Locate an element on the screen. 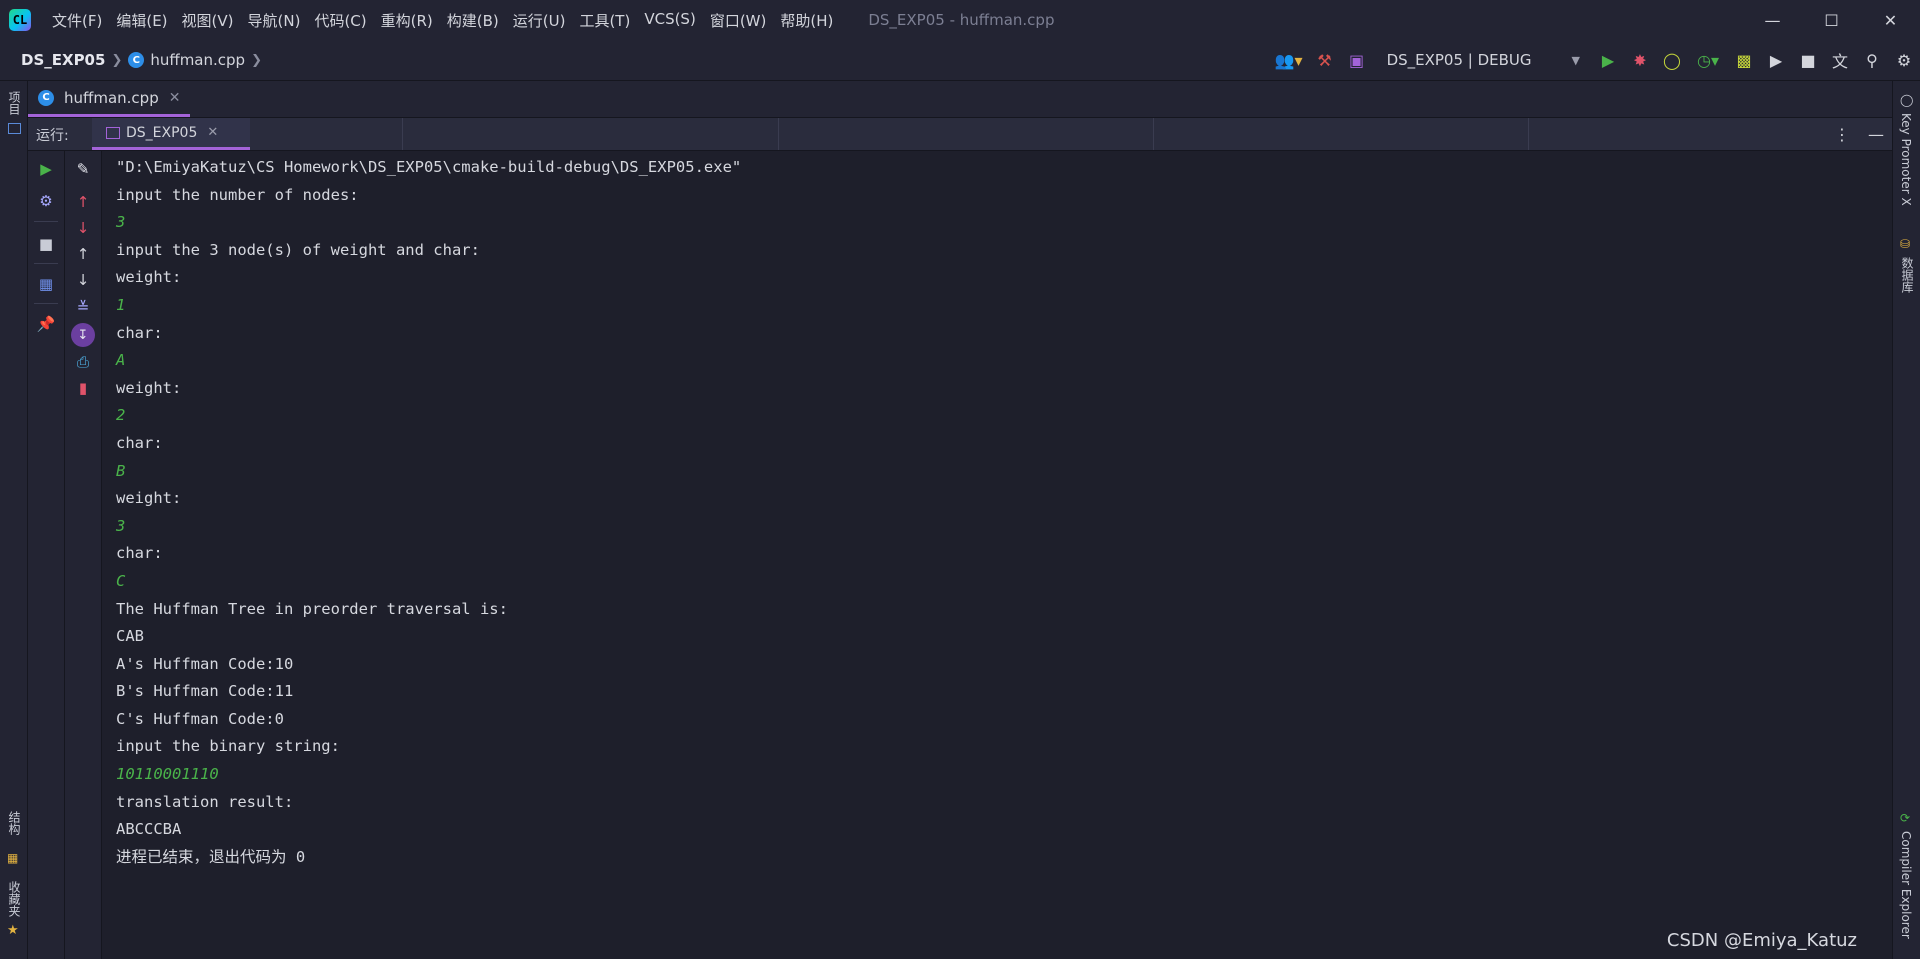 The width and height of the screenshot is (1920, 959). run-icon: ▶ is located at coordinates (1608, 60).